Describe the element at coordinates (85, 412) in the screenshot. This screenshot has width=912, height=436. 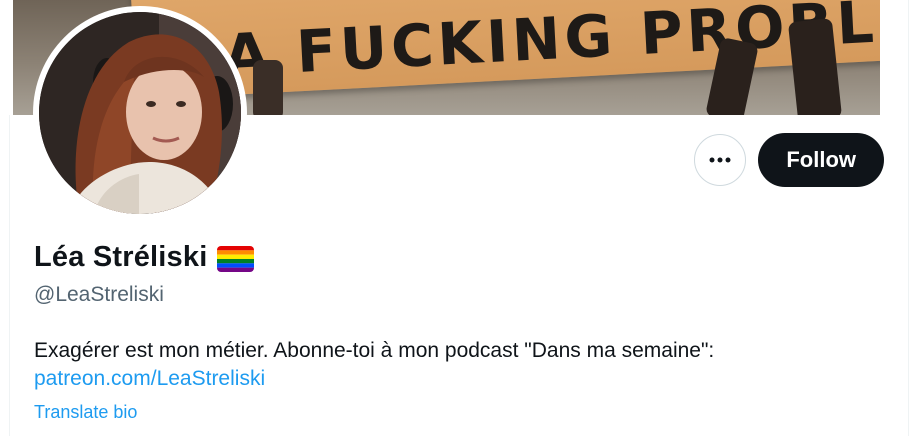
I see `translate-bio-link: Translate bio` at that location.